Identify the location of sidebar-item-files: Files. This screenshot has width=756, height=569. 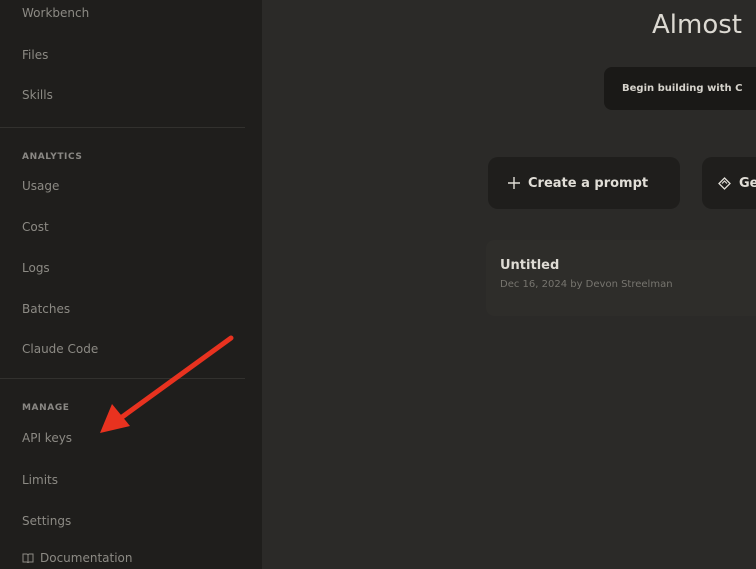
(35, 55).